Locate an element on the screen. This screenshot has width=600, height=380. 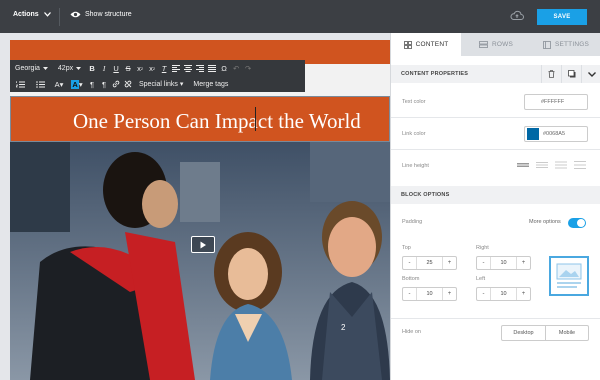
play-button is located at coordinates (203, 244).